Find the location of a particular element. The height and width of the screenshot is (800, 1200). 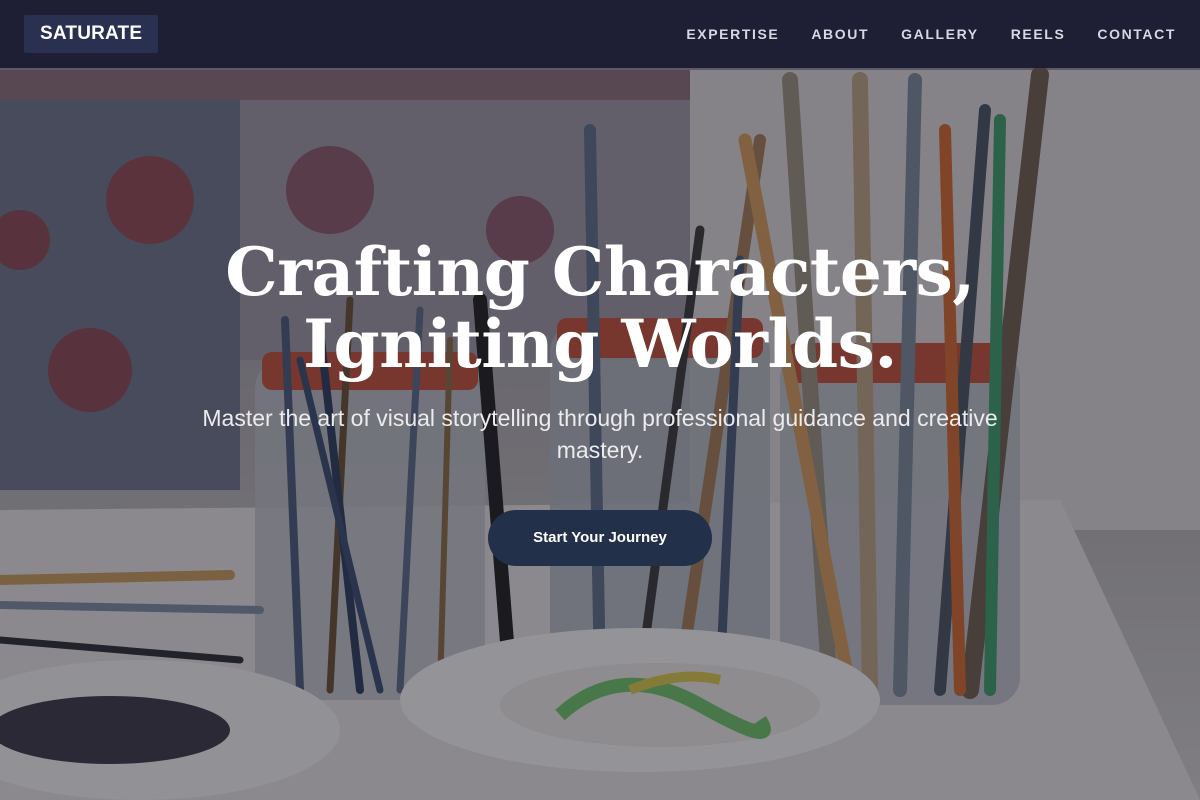

hero-title-line-1: Crafting Characters, is located at coordinates (600, 272).